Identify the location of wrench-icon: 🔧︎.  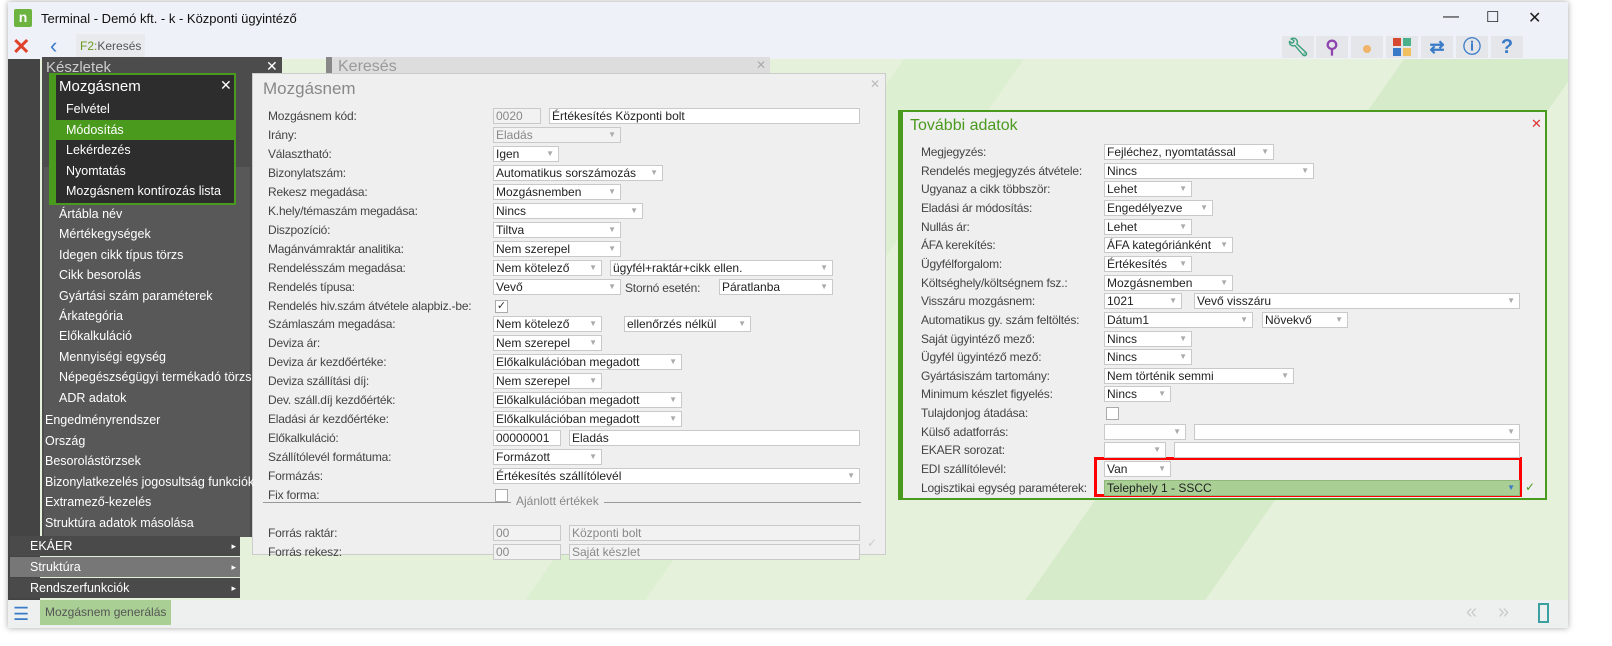
(1298, 47).